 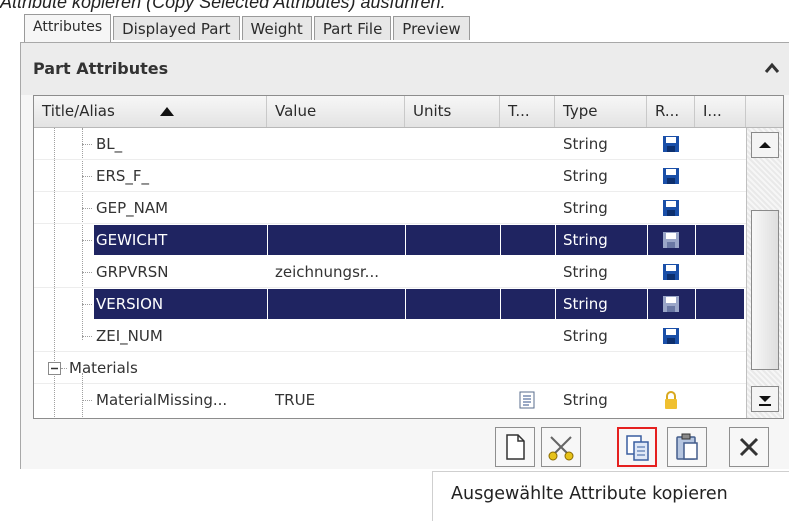 What do you see at coordinates (150, 111) in the screenshot?
I see `column-header-title: Title/Alias` at bounding box center [150, 111].